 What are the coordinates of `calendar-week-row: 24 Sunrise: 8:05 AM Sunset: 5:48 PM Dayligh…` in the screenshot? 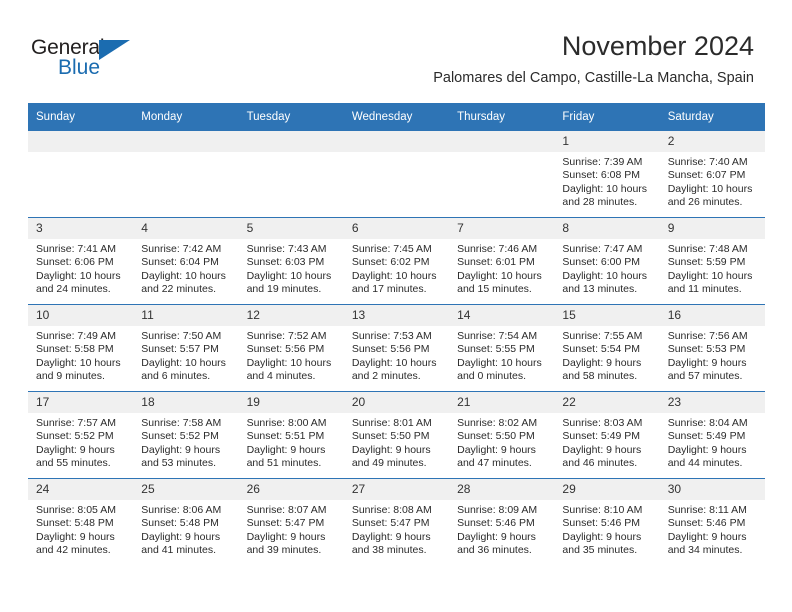 It's located at (396, 521).